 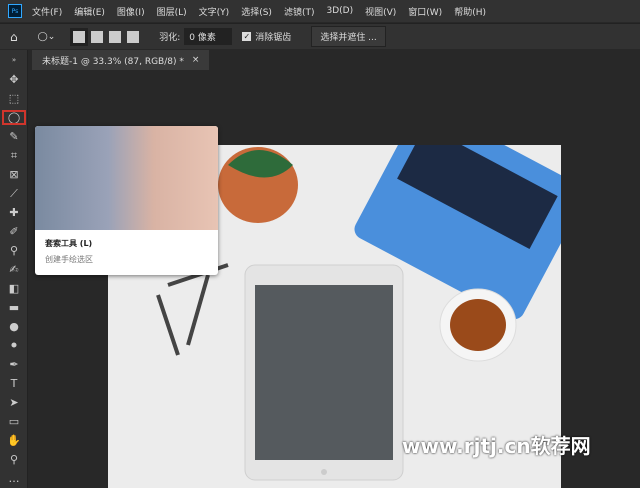 What do you see at coordinates (214, 11) in the screenshot?
I see `menu-type: 文字(Y)` at bounding box center [214, 11].